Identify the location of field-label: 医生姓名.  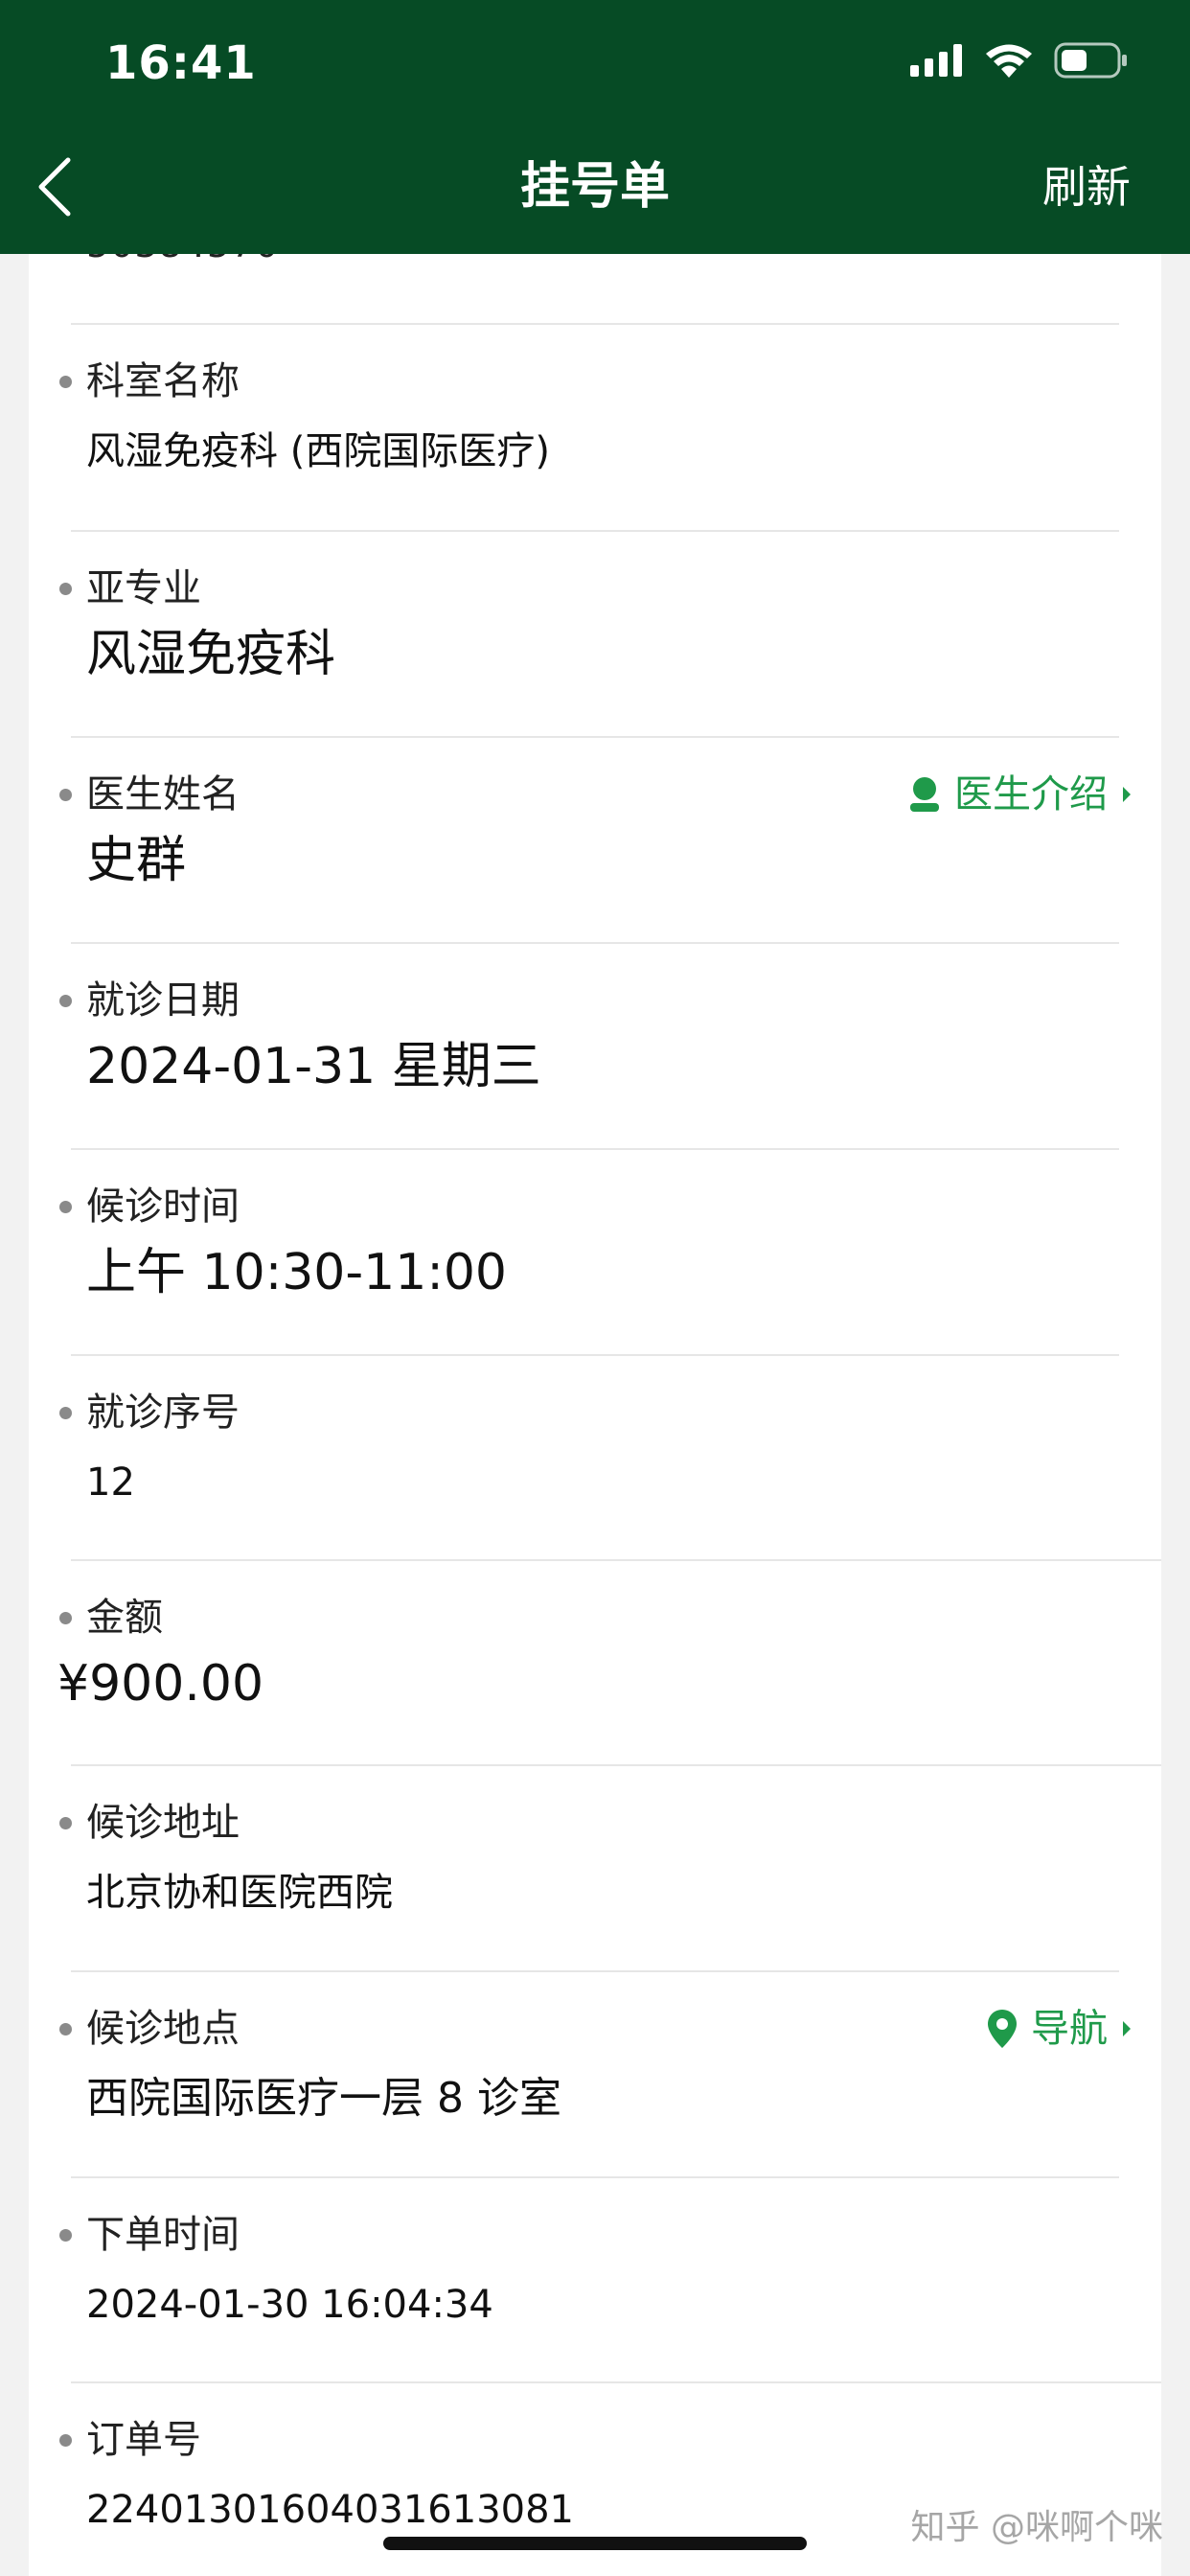
(150, 794).